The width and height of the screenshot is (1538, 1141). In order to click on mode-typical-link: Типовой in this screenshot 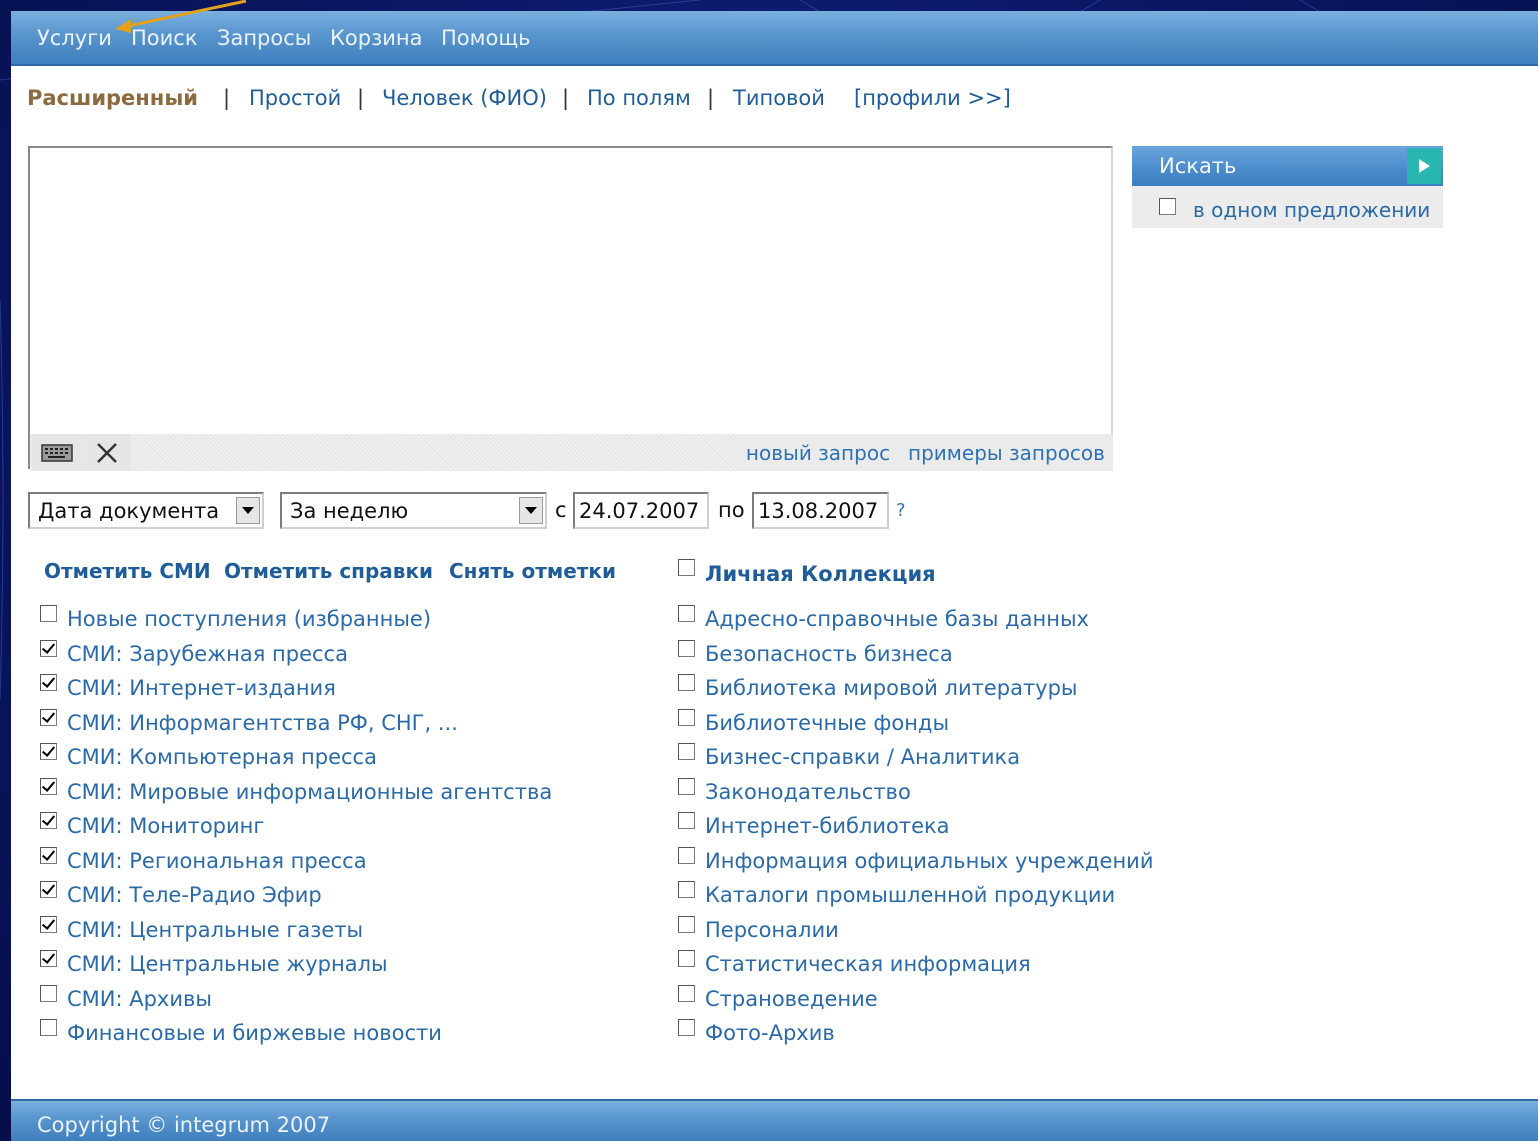, I will do `click(779, 98)`.